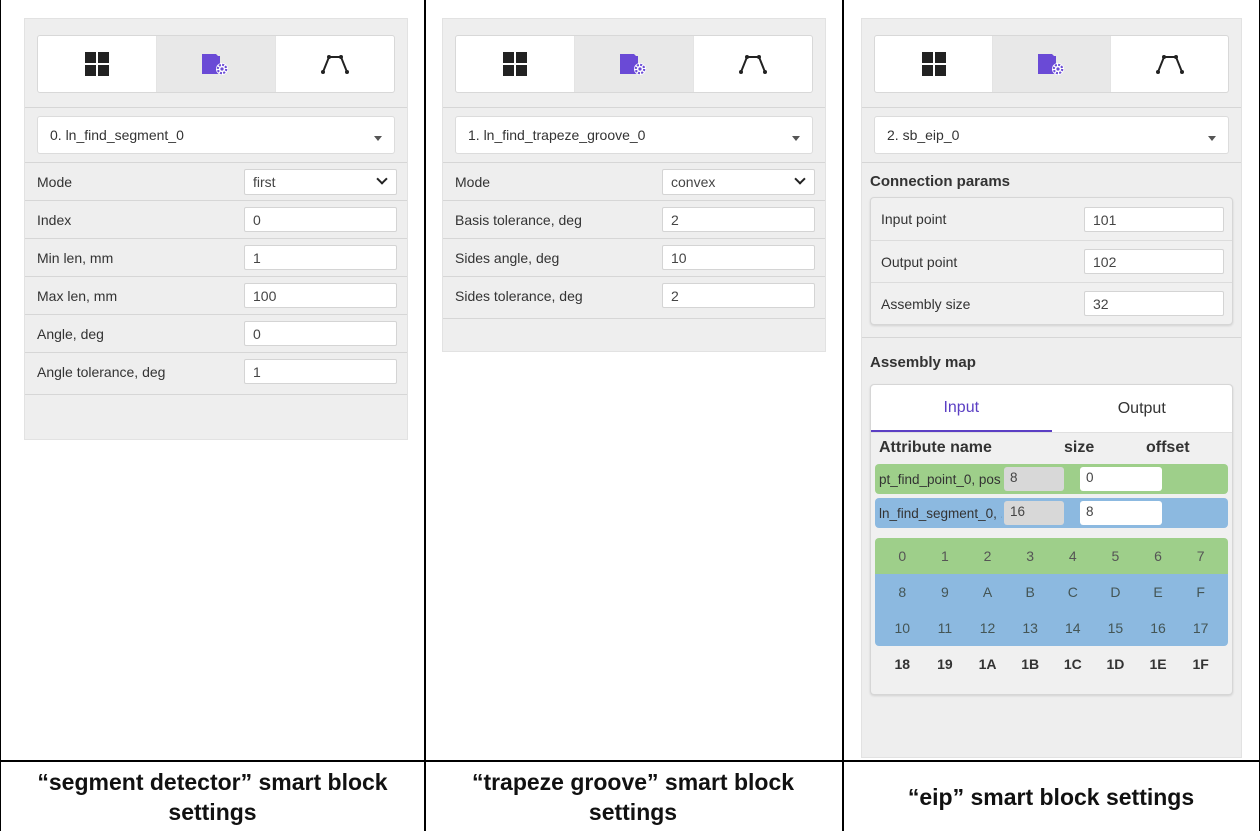 This screenshot has height=831, width=1260. I want to click on byte-cell: F, so click(1200, 592).